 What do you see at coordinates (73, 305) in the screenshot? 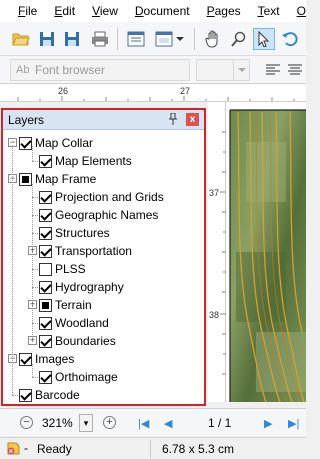
I see `layer-label: Terrain` at bounding box center [73, 305].